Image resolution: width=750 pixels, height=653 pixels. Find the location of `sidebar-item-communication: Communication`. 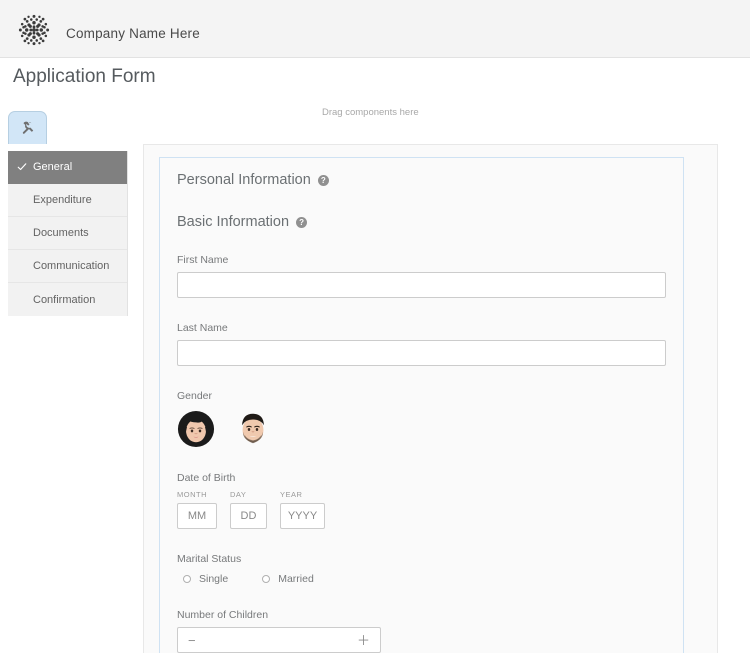

sidebar-item-communication: Communication is located at coordinates (67, 266).